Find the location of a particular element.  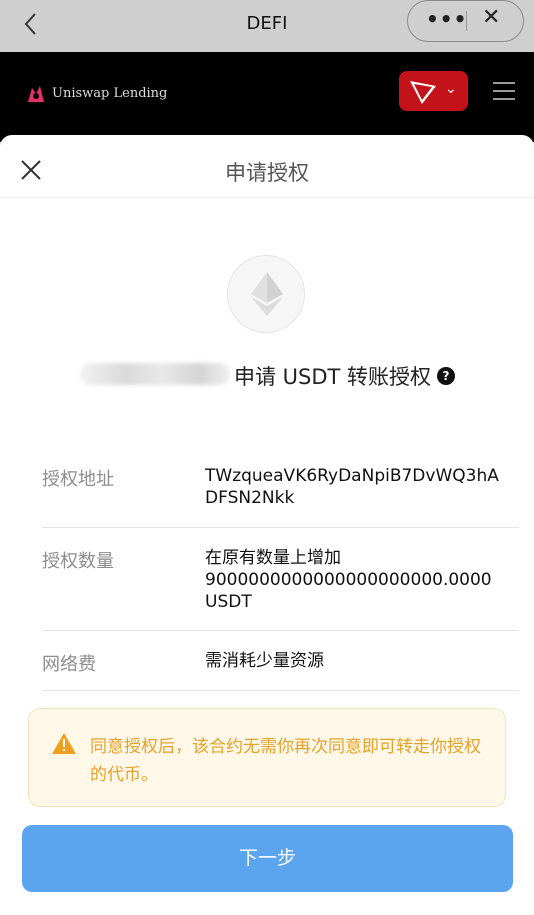

more-icon: ••• is located at coordinates (446, 19).